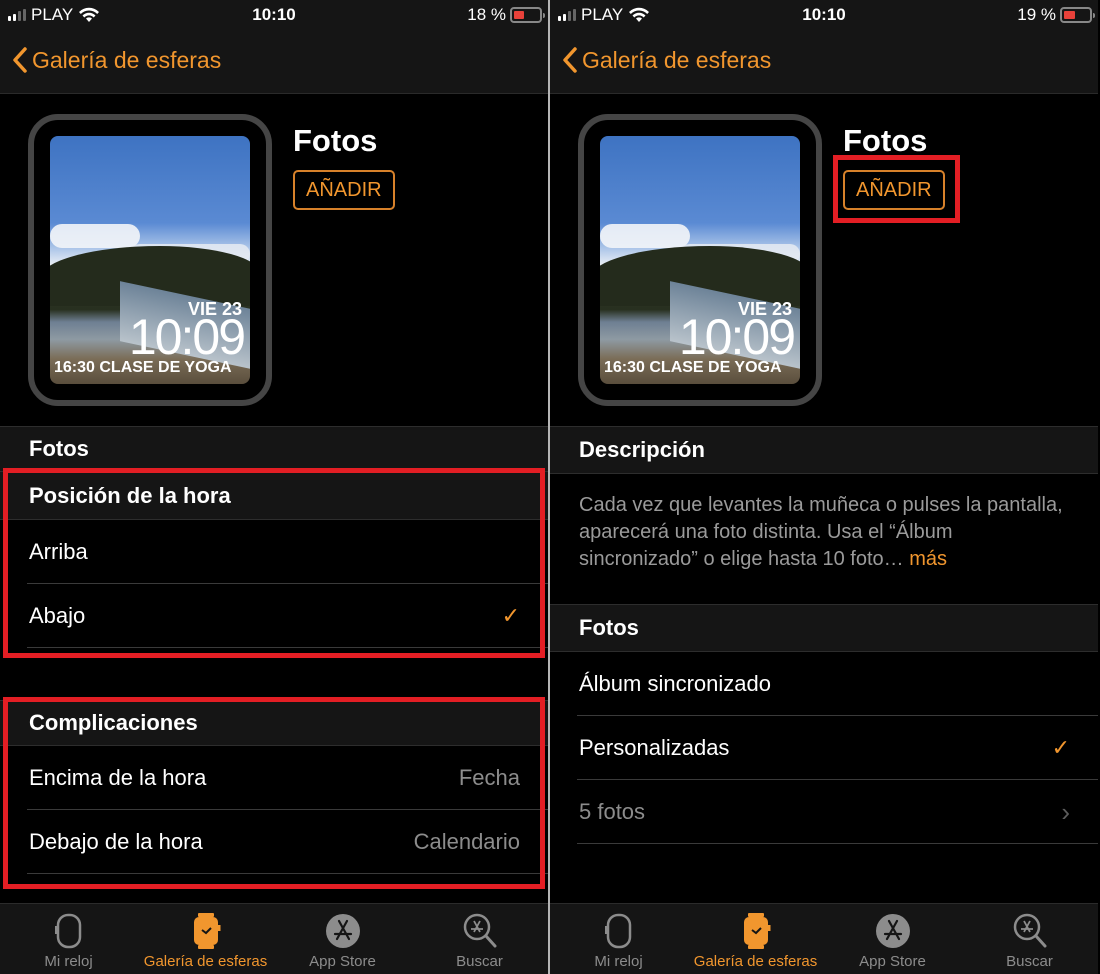 The height and width of the screenshot is (974, 1100). Describe the element at coordinates (274, 496) in the screenshot. I see `section-header-time-position: Posición de la hora` at that location.